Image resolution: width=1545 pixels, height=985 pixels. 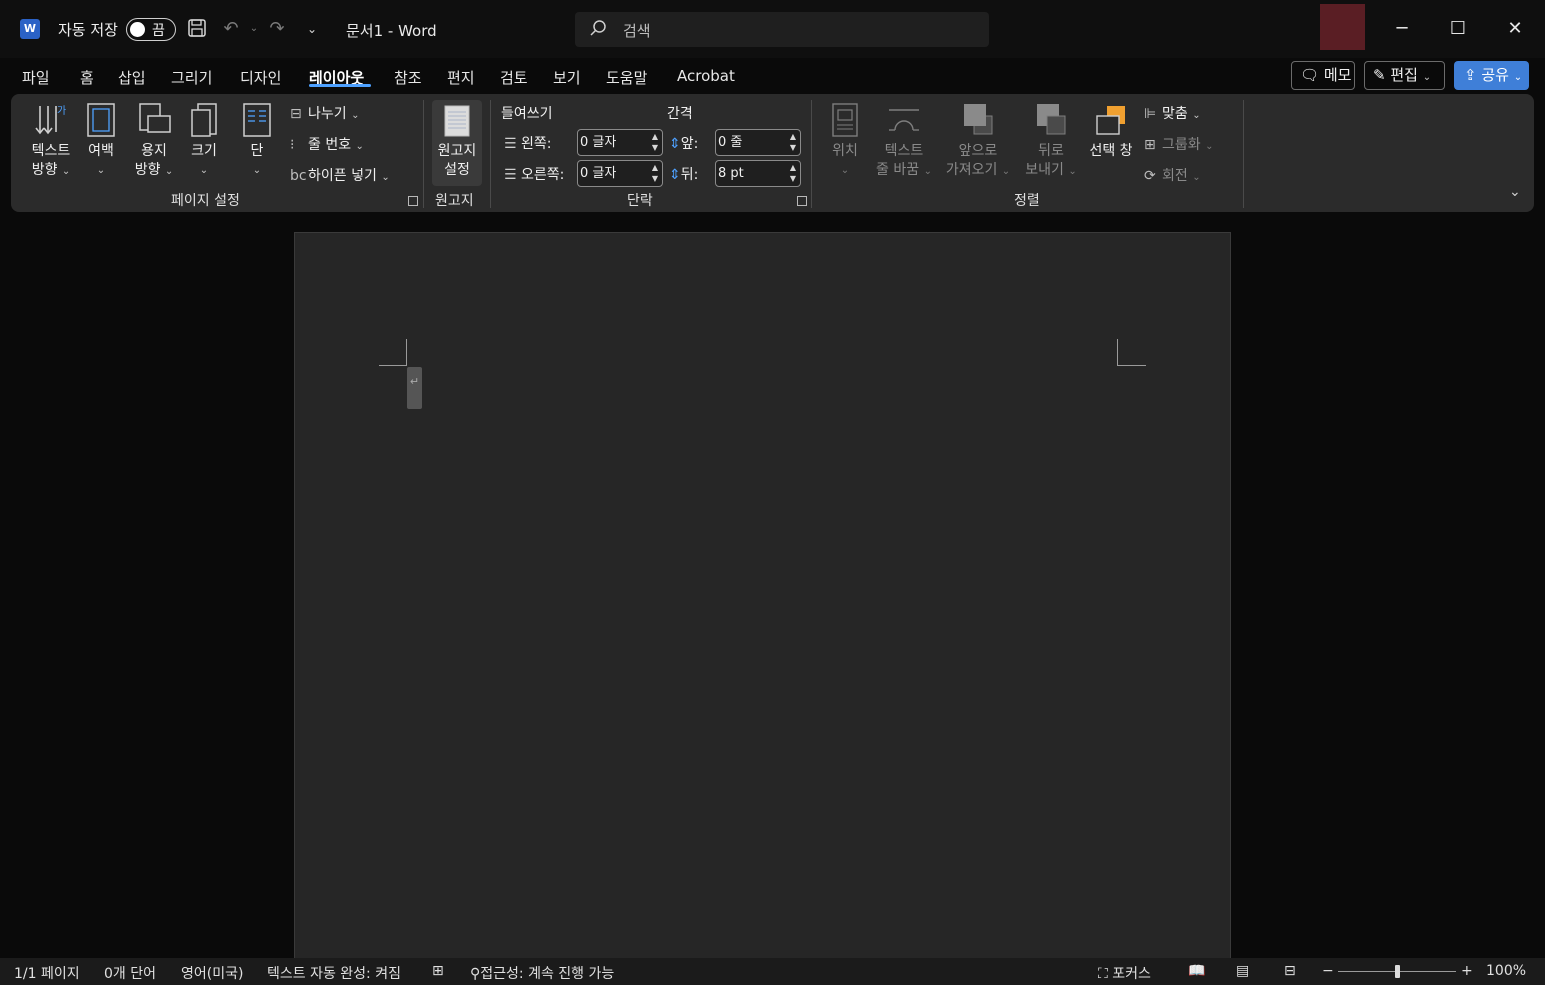 I want to click on send-backward-label-1: 뒤로, so click(x=1051, y=151).